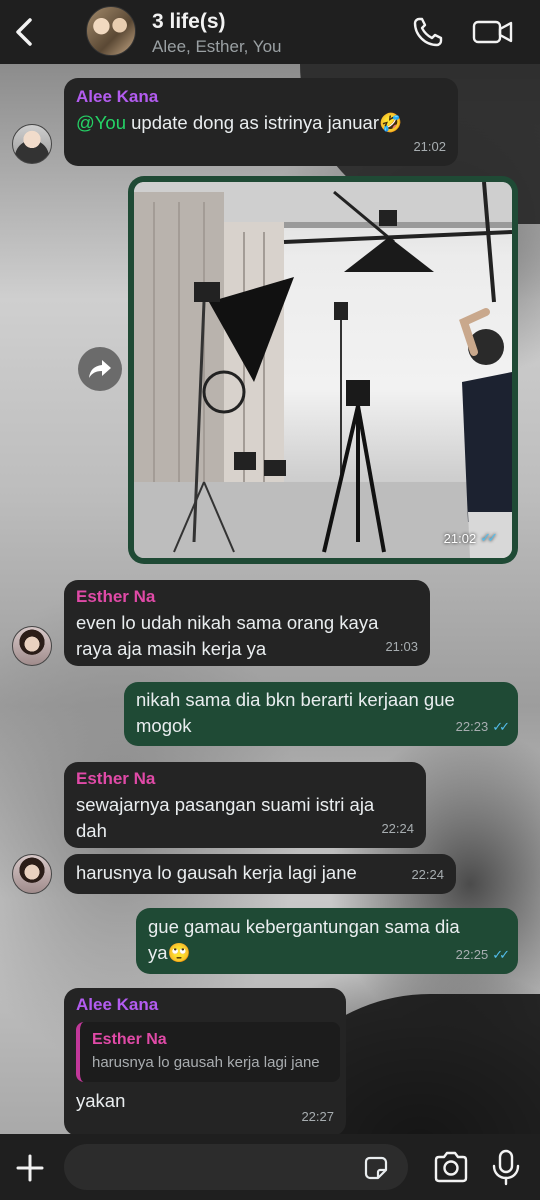 This screenshot has height=1200, width=540. Describe the element at coordinates (32, 144) in the screenshot. I see `avatar-alee` at that location.